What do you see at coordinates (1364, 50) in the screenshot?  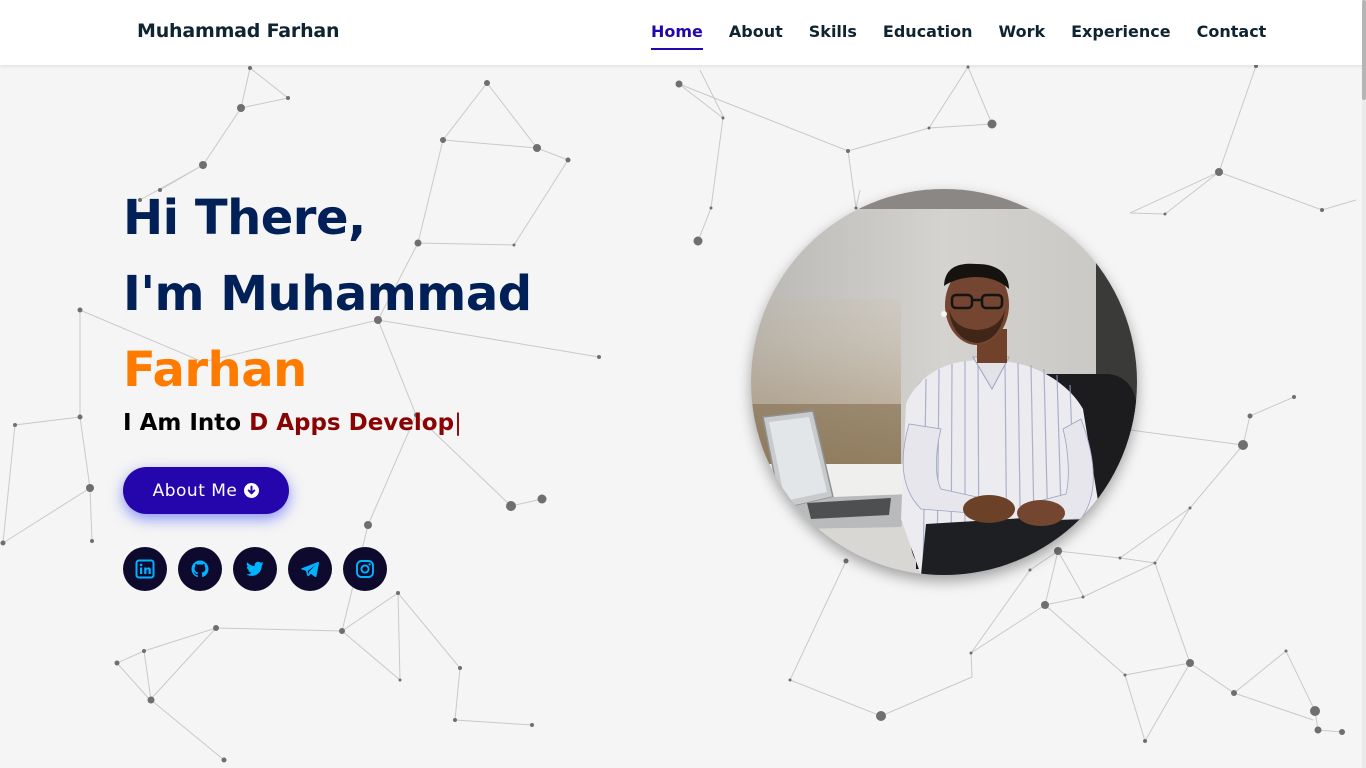 I see `scrollbar-thumb` at bounding box center [1364, 50].